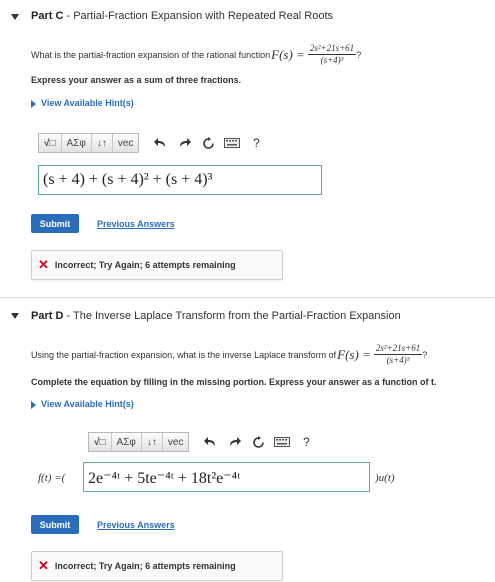 The width and height of the screenshot is (495, 582). Describe the element at coordinates (164, 478) in the screenshot. I see `part-d-answer-value: 2e⁻⁴ᵗ + 5te⁻⁴ᵗ + 18t²e⁻⁴ᵗ` at that location.